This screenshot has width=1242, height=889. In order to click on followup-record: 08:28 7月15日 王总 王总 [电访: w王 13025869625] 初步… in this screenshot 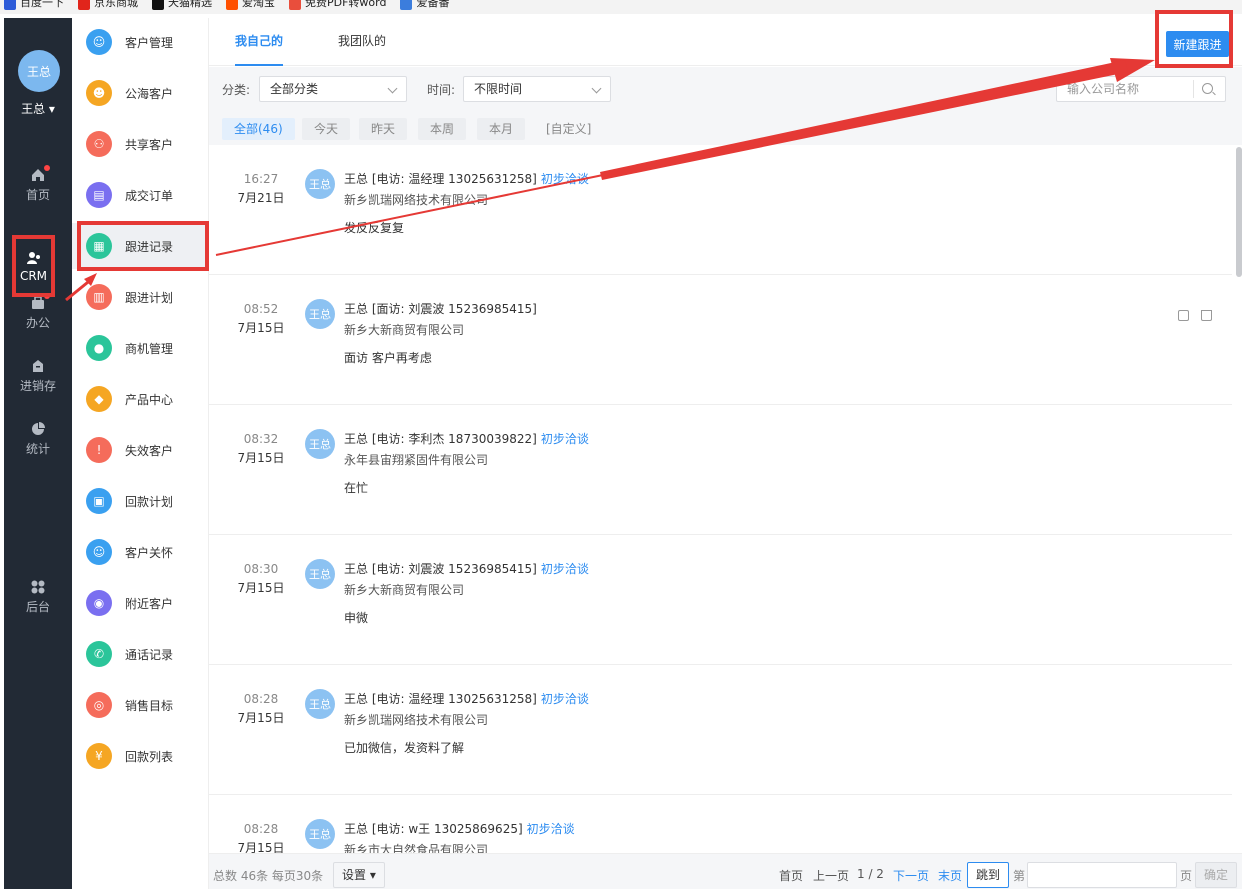, I will do `click(720, 824)`.